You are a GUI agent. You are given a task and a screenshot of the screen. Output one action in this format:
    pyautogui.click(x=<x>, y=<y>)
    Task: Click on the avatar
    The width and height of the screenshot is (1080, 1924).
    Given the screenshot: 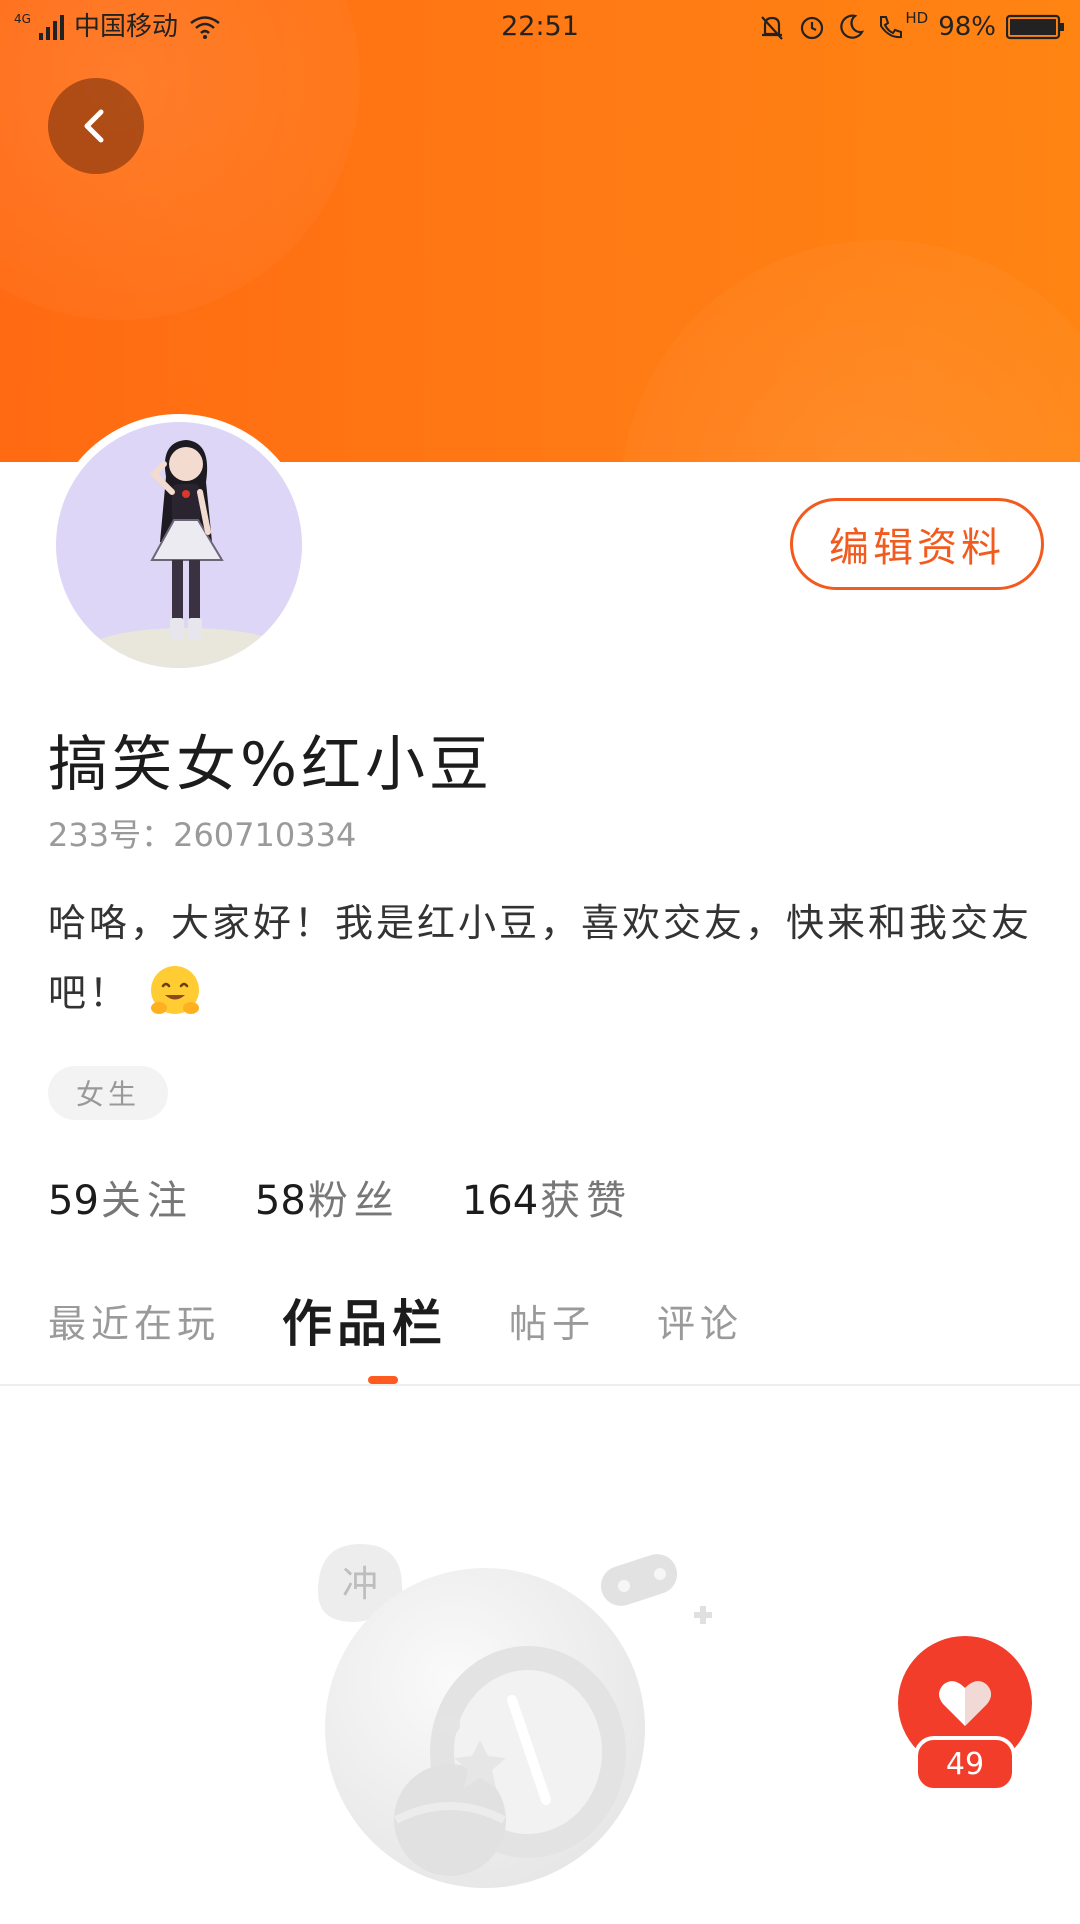 What is the action you would take?
    pyautogui.click(x=179, y=545)
    